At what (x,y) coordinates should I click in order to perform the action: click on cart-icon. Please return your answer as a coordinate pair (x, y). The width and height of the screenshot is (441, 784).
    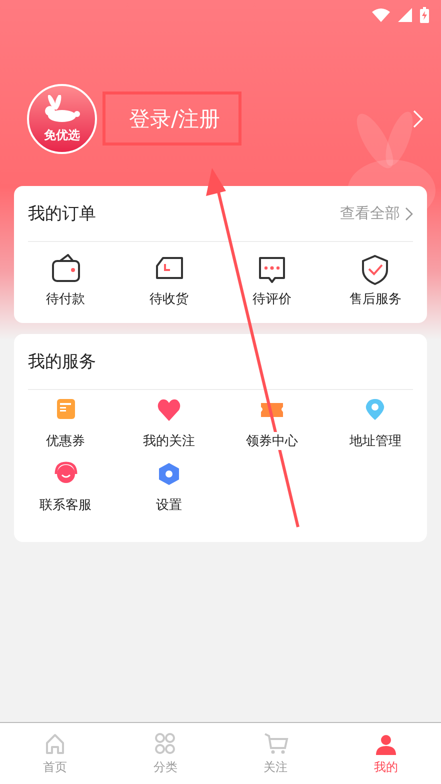
    Looking at the image, I should click on (275, 744).